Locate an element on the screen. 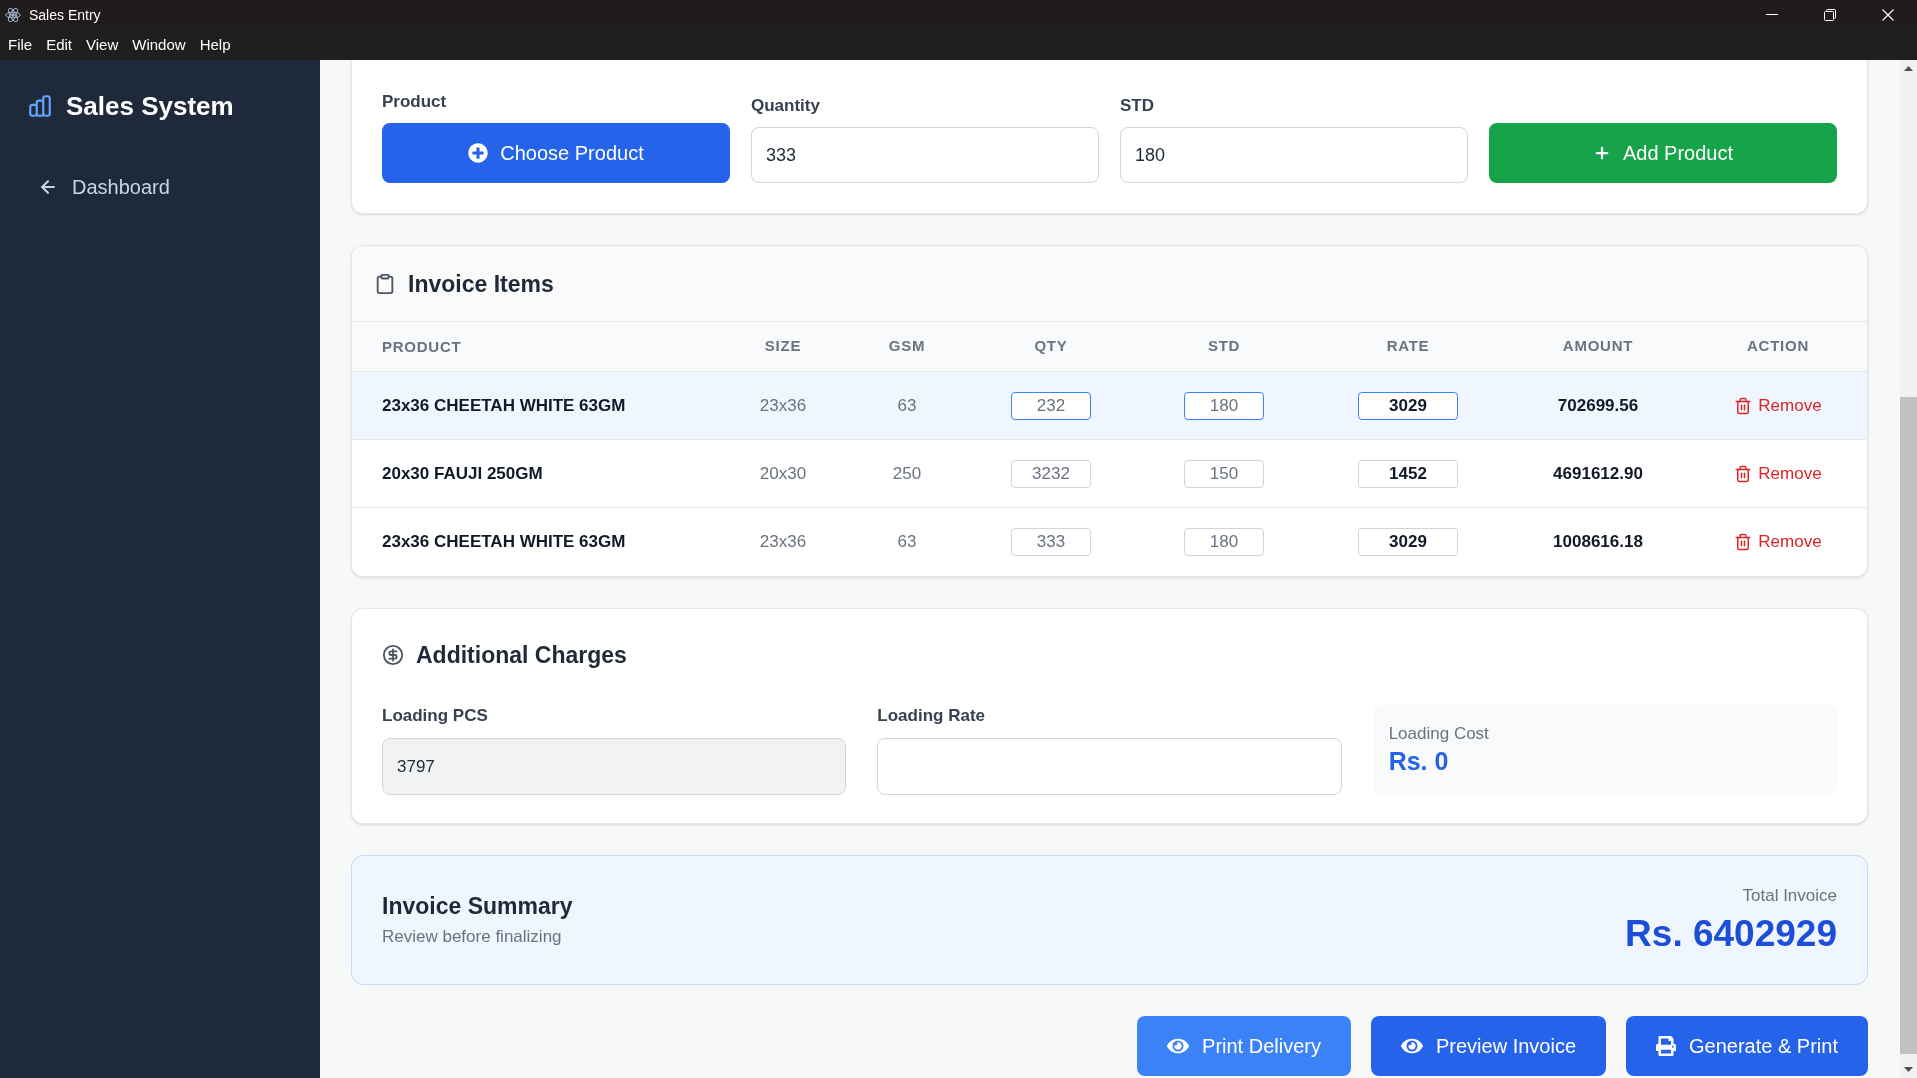 This screenshot has height=1078, width=1917. menu-item: View is located at coordinates (102, 44).